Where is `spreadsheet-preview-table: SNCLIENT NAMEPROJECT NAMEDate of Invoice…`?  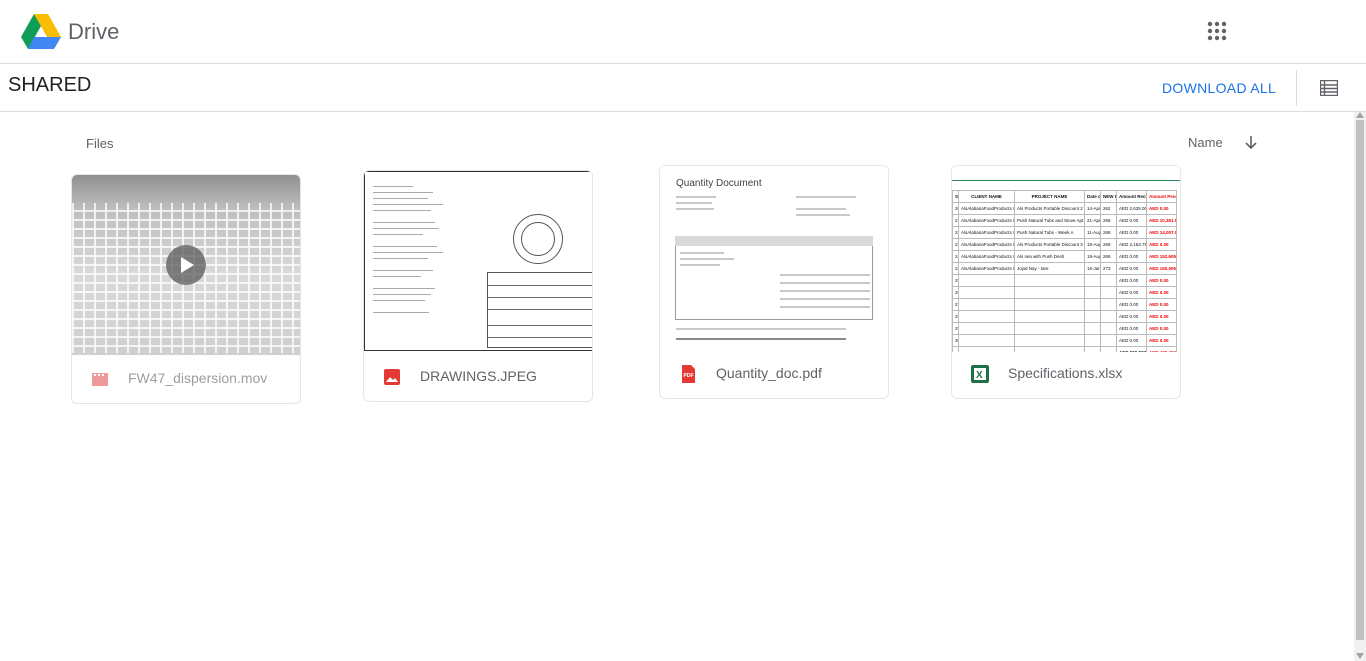
spreadsheet-preview-table: SNCLIENT NAMEPROJECT NAMEDate of Invoice… is located at coordinates (1064, 271).